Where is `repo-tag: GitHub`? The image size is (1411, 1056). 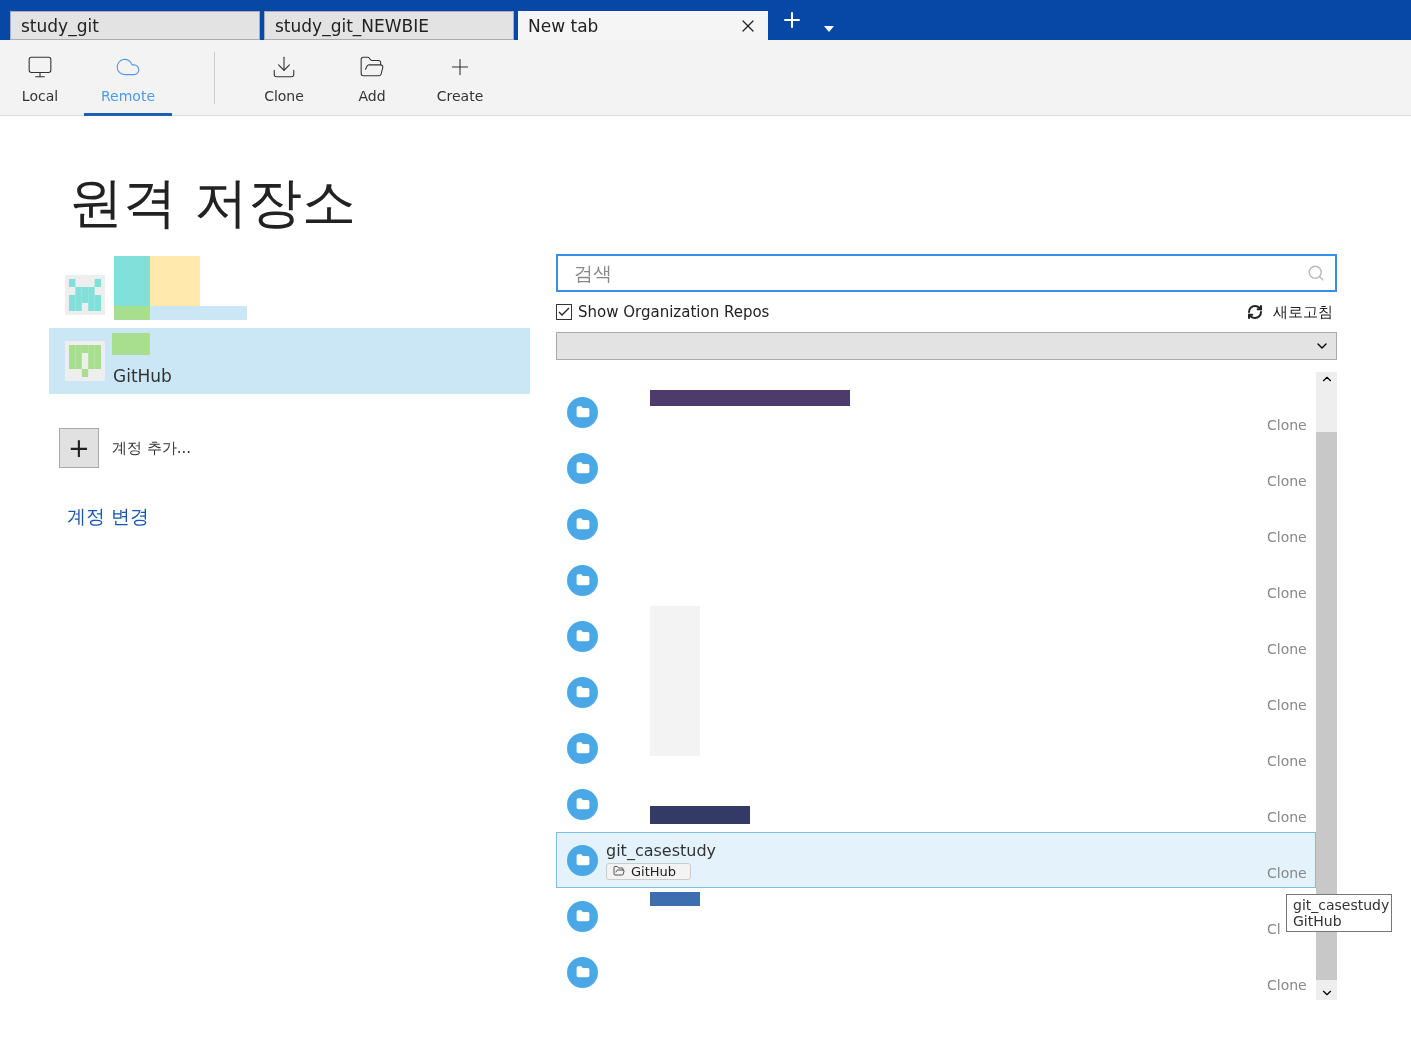 repo-tag: GitHub is located at coordinates (649, 871).